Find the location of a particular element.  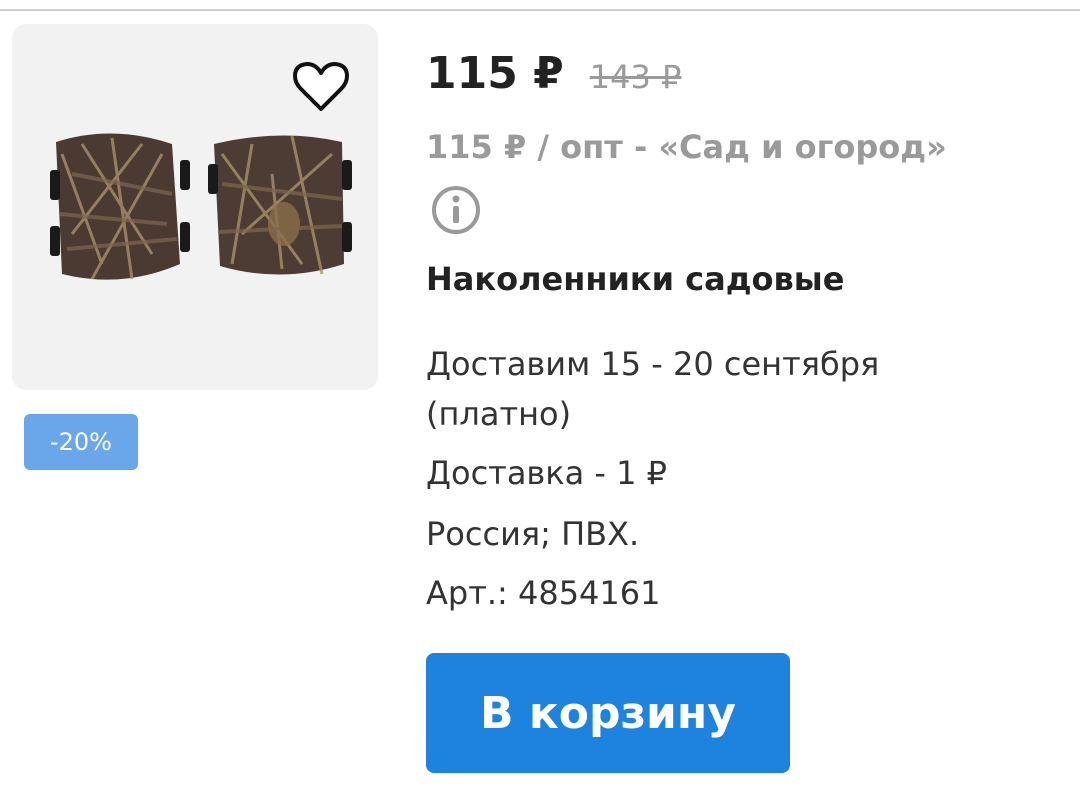

product-title: Наколенники садовые is located at coordinates (635, 279).